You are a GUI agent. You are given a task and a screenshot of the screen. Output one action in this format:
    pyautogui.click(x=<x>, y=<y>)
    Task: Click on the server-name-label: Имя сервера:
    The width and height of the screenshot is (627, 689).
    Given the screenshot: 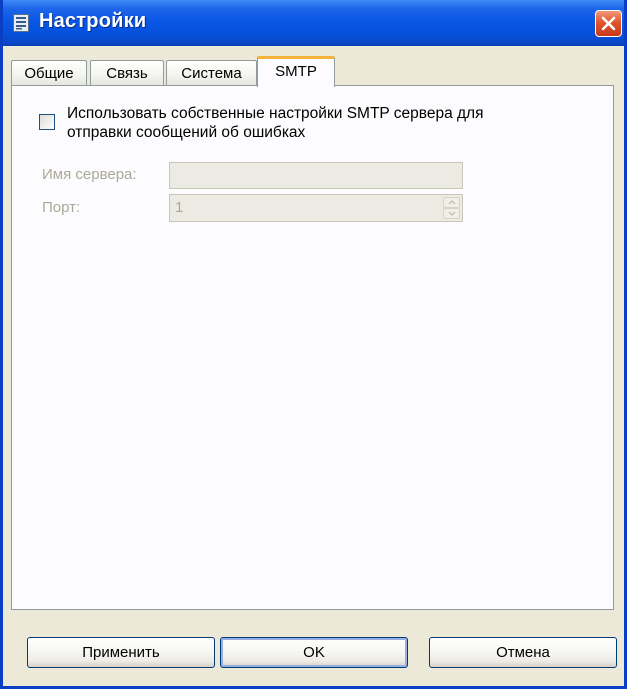 What is the action you would take?
    pyautogui.click(x=89, y=174)
    